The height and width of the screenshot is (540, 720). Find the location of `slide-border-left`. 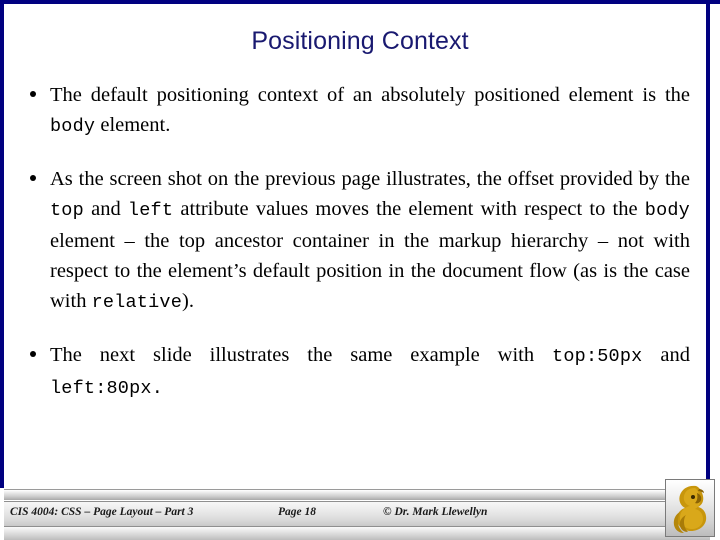

slide-border-left is located at coordinates (2, 244).